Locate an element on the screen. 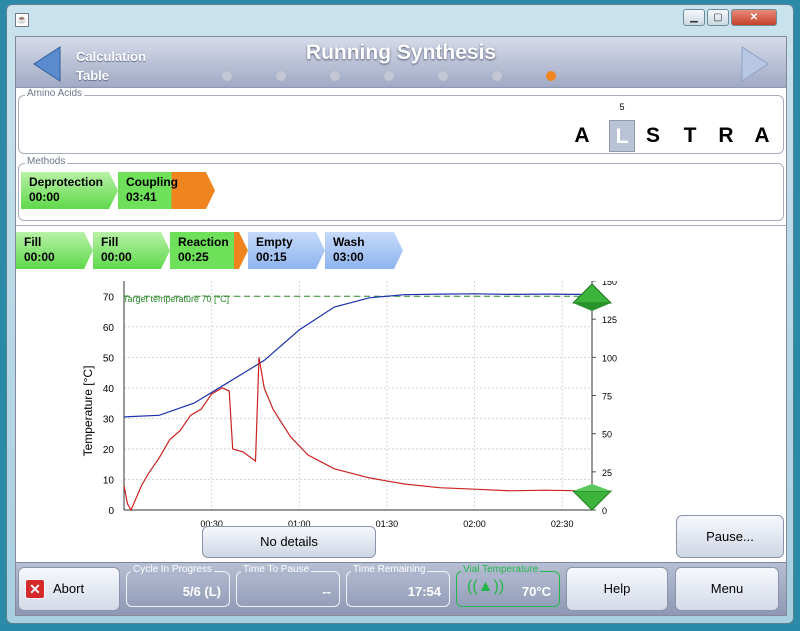  cycle-label: Cycle In Progress is located at coordinates (172, 569).